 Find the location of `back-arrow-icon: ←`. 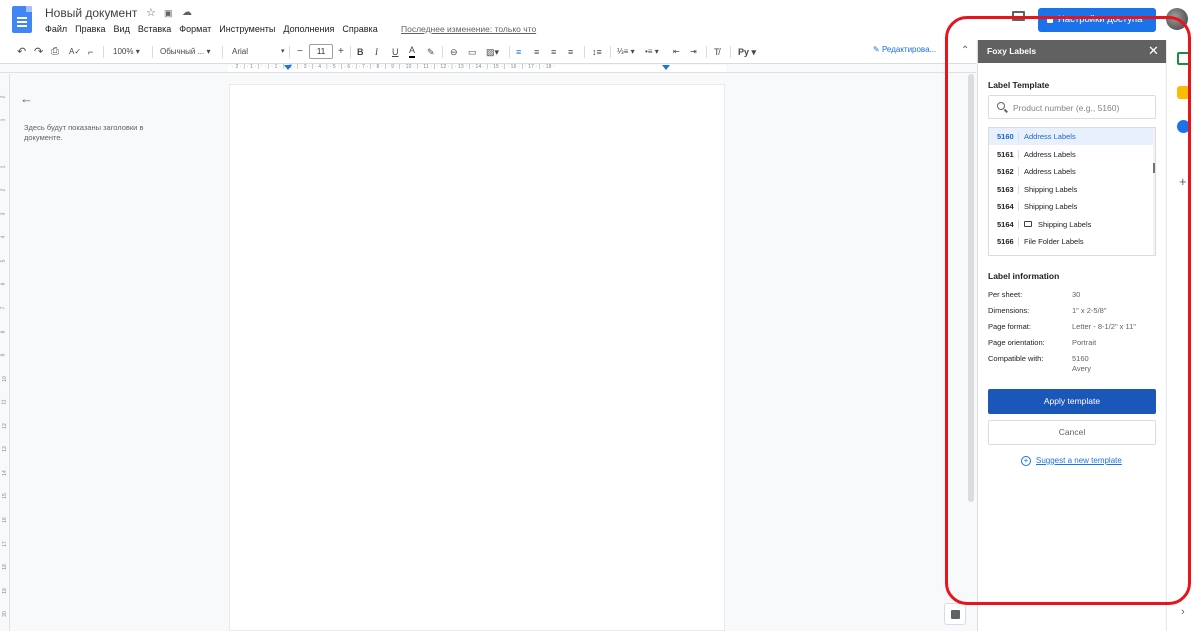

back-arrow-icon: ← is located at coordinates (26, 98).